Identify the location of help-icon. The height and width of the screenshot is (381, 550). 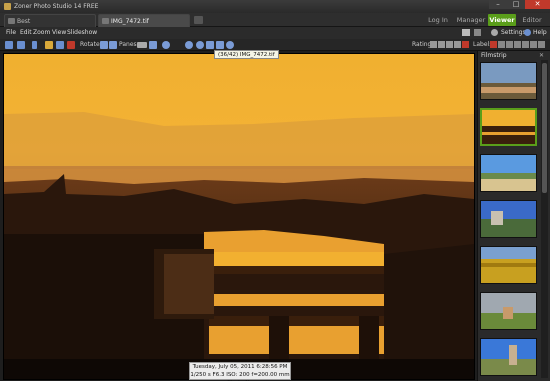
(527, 32).